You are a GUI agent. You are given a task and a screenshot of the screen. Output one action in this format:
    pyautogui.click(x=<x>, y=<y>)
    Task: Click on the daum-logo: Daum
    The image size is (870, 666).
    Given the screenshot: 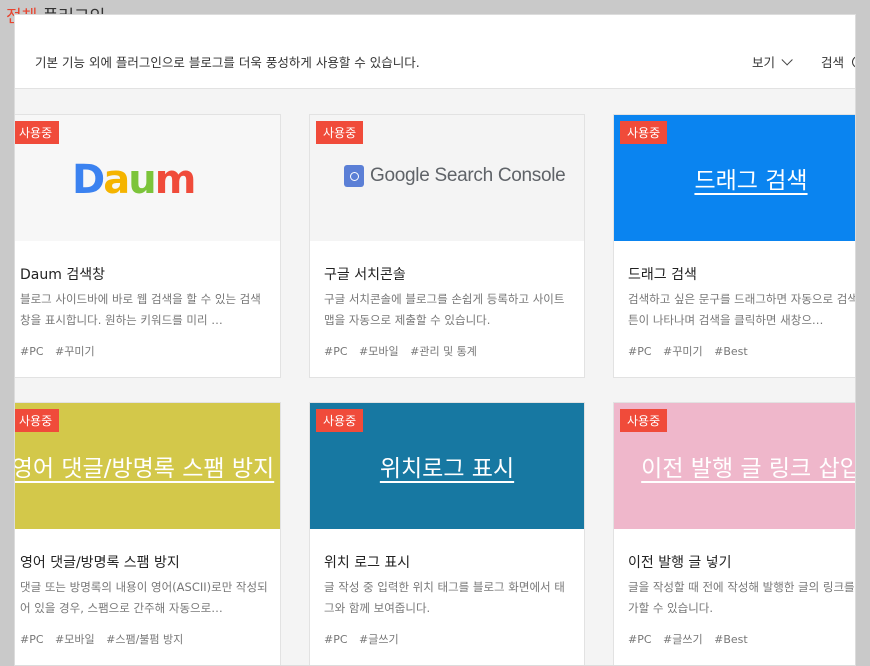 What is the action you would take?
    pyautogui.click(x=134, y=180)
    